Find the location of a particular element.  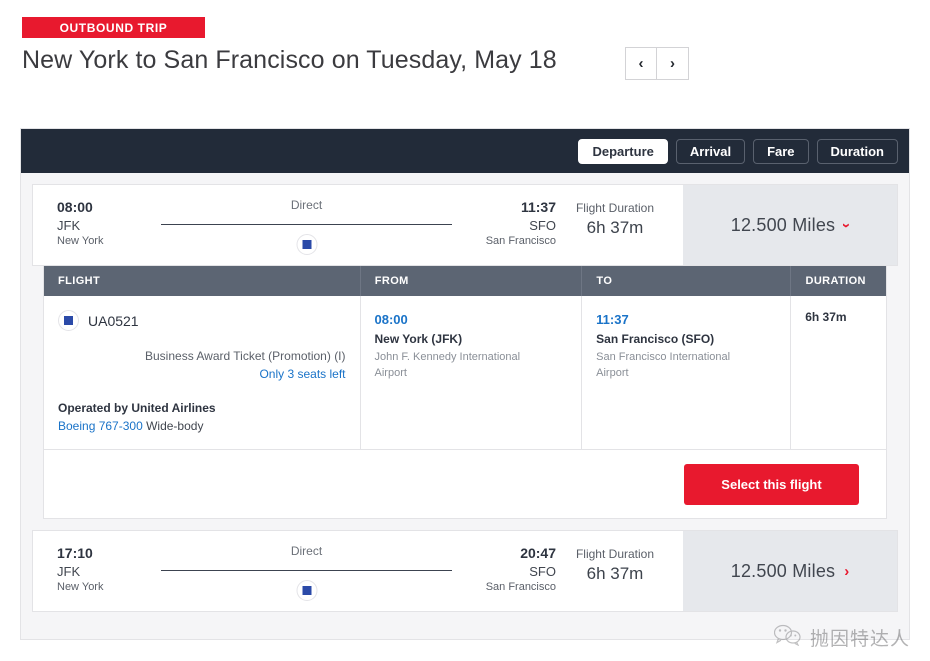

seats-left-notice: Only 3 seats left is located at coordinates (302, 374).